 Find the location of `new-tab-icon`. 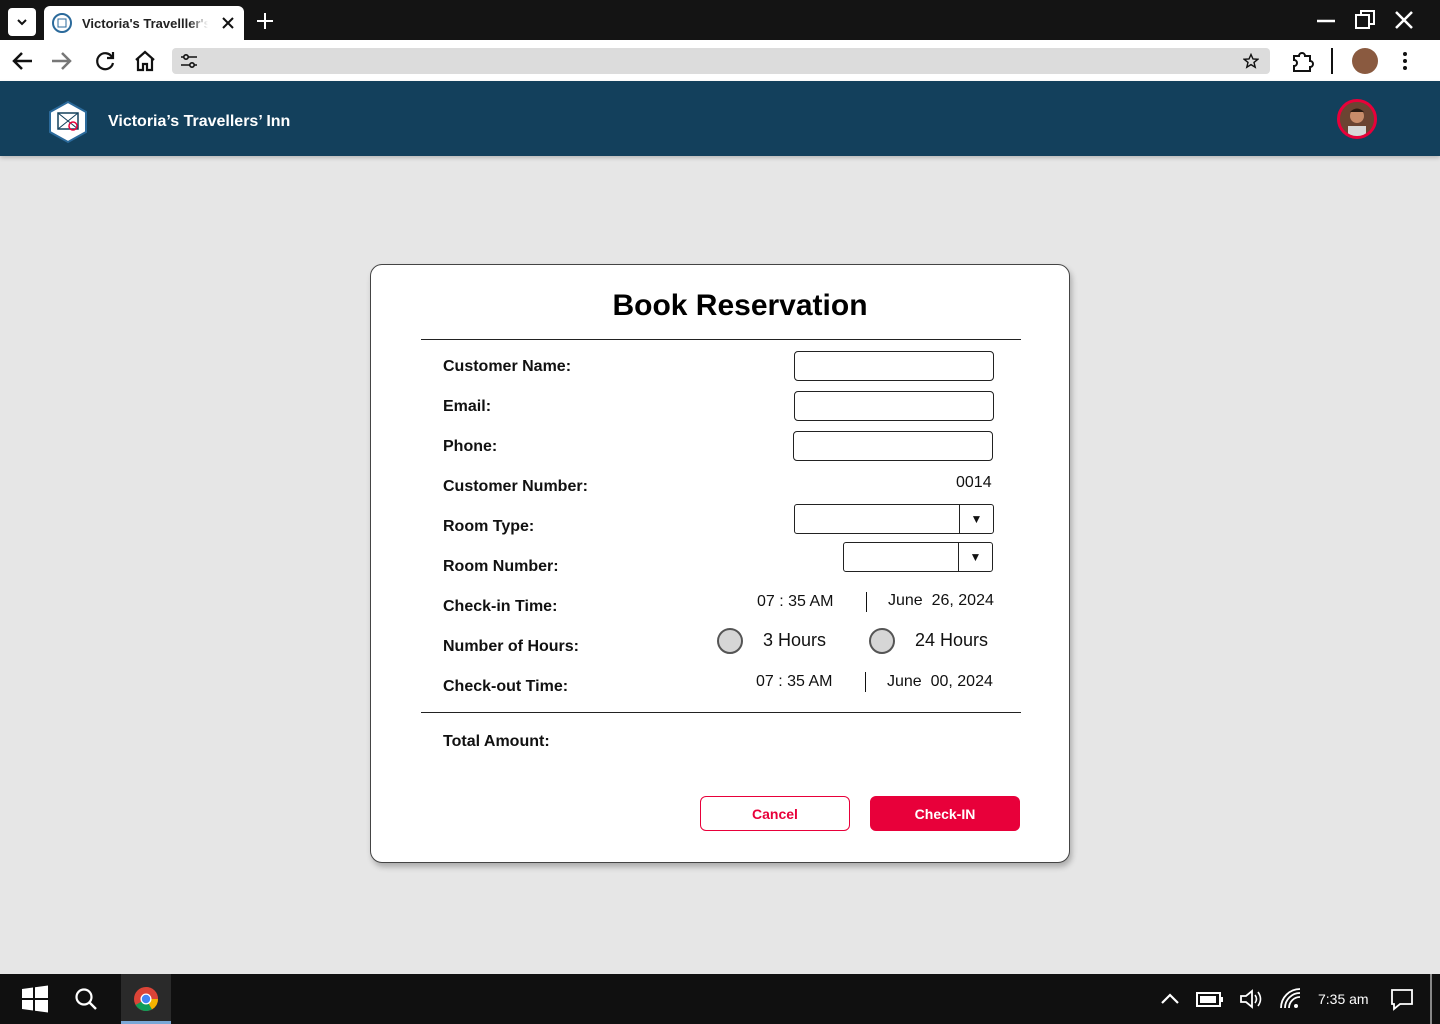

new-tab-icon is located at coordinates (265, 21).